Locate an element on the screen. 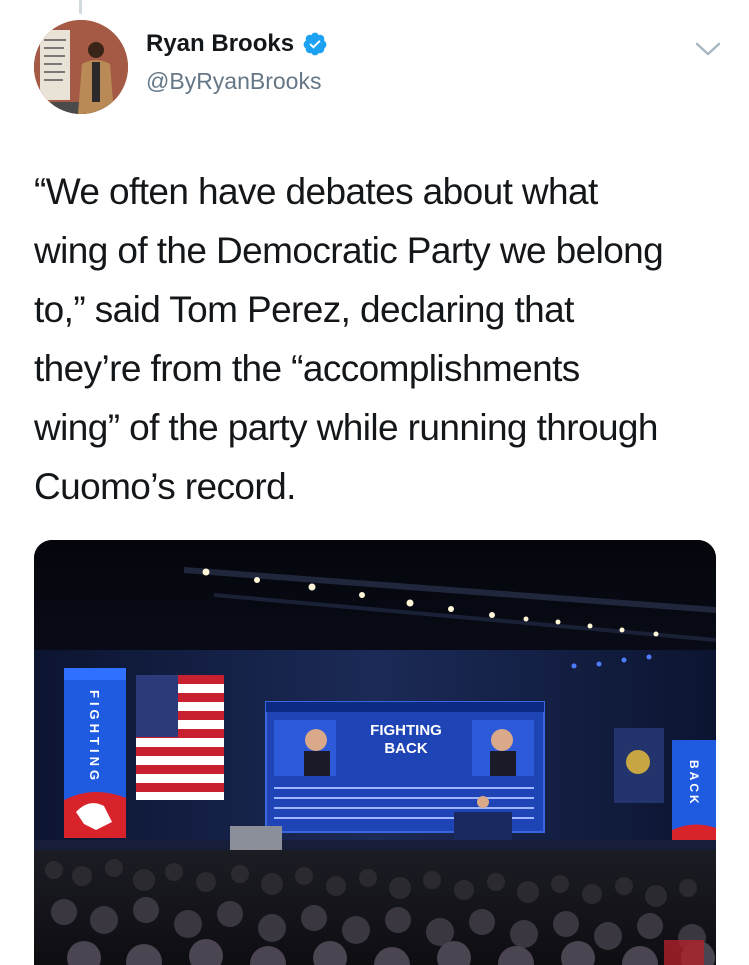 The image size is (749, 965). tweet-text-line: wing” of the party while running through is located at coordinates (346, 427).